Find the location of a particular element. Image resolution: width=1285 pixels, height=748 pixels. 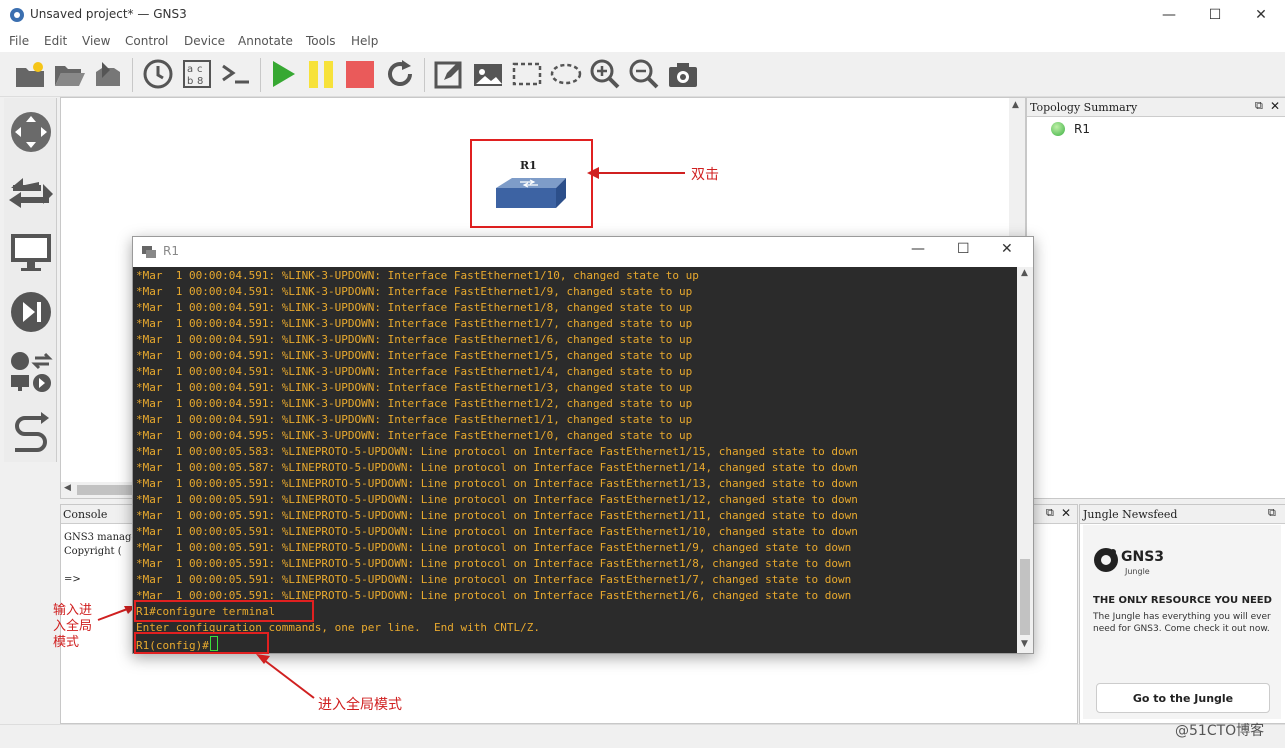

node-label: R1 is located at coordinates (528, 165).